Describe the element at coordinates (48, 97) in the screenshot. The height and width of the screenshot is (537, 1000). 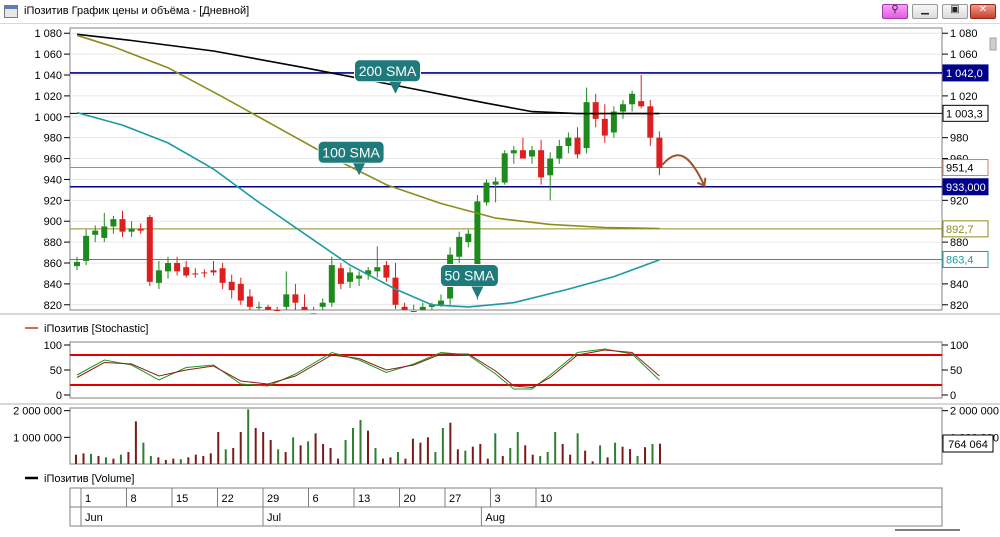
I see `price-tick-label: 1 020` at that location.